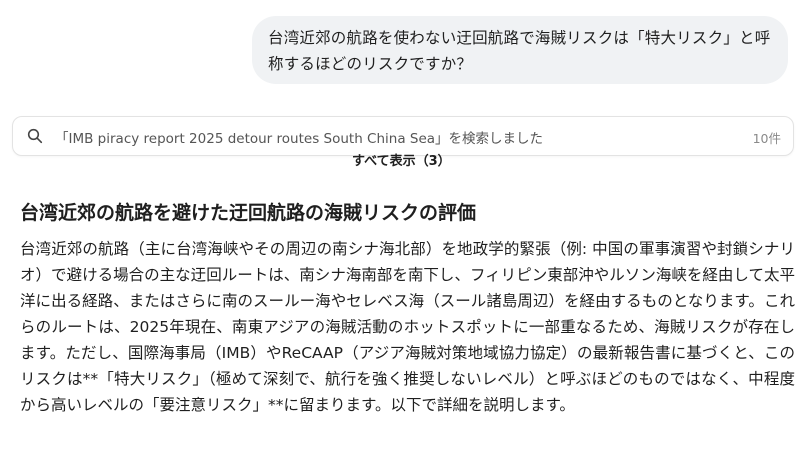 The height and width of the screenshot is (450, 811). Describe the element at coordinates (248, 213) in the screenshot. I see `answer-heading: 台湾近郊の航路を避けた迂回航路の海賊リスクの評価` at that location.